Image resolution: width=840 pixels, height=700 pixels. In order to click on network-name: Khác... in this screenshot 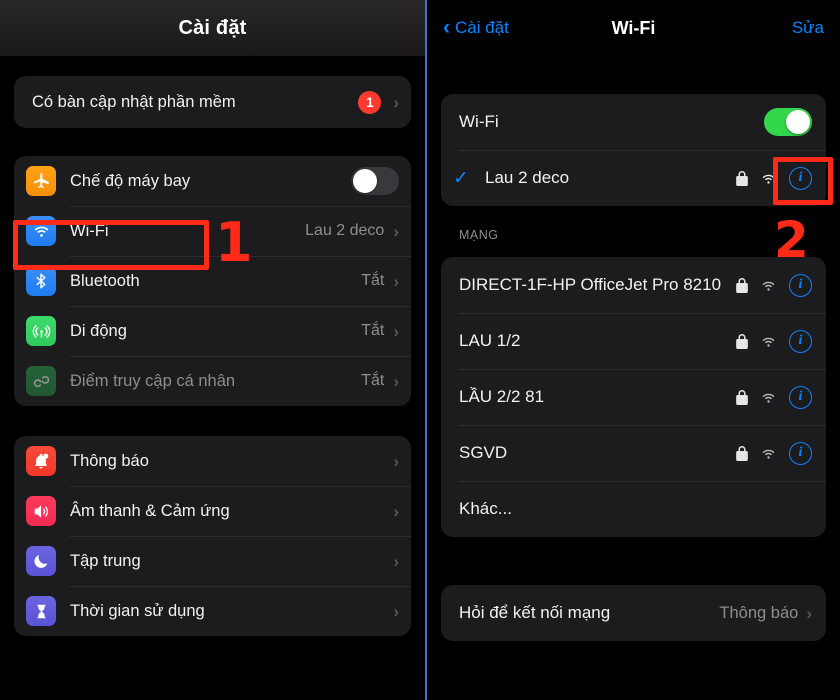, I will do `click(485, 508)`.